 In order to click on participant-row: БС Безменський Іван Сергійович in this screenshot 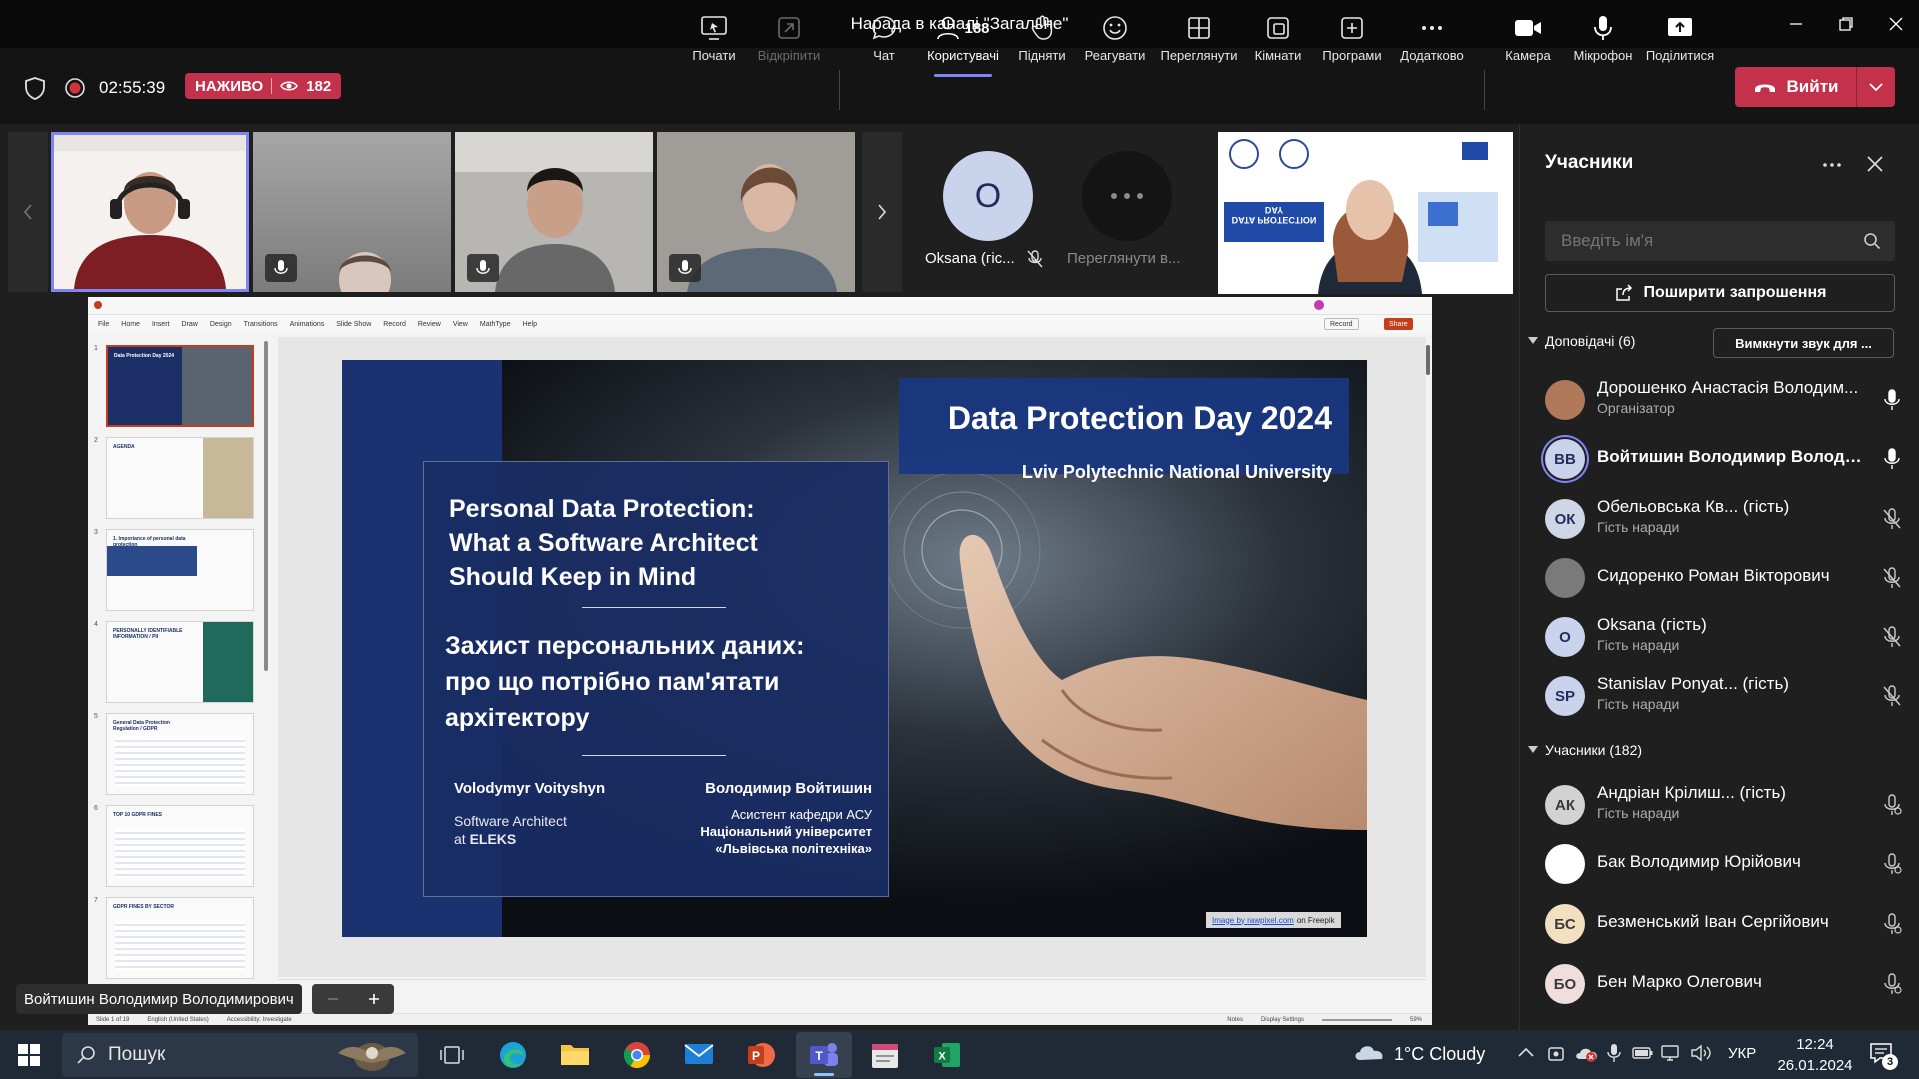, I will do `click(1725, 926)`.